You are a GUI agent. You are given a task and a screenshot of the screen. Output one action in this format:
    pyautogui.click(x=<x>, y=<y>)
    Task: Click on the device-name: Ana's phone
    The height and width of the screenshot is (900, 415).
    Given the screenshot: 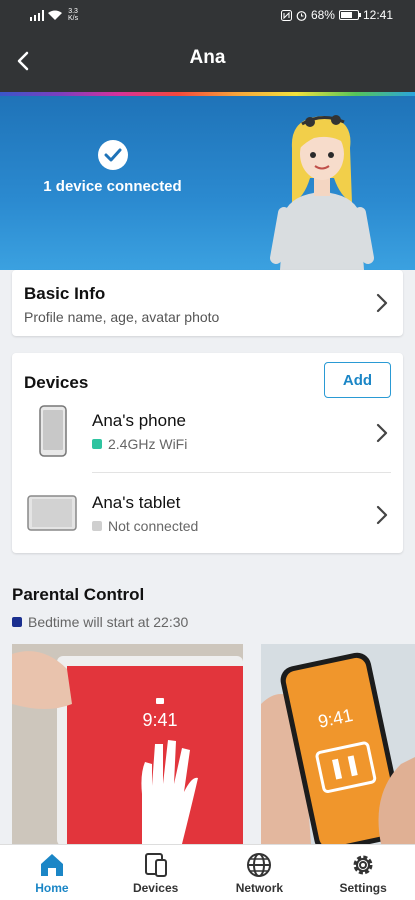 What is the action you would take?
    pyautogui.click(x=139, y=420)
    